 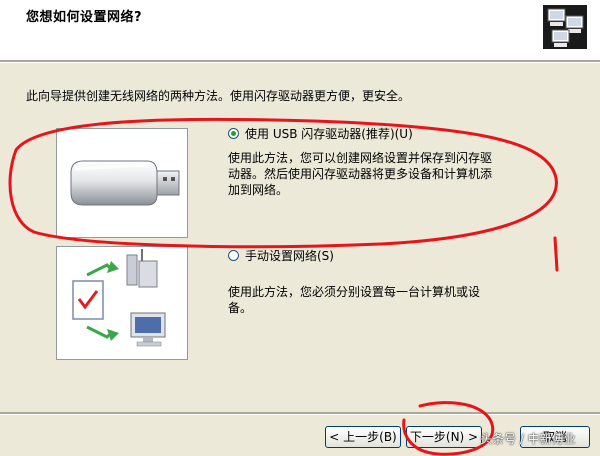 I want to click on option-manual: 手动设置网络(S) 使用此方法，您必须分别设置每一台计算机或设 备。, so click(x=388, y=281).